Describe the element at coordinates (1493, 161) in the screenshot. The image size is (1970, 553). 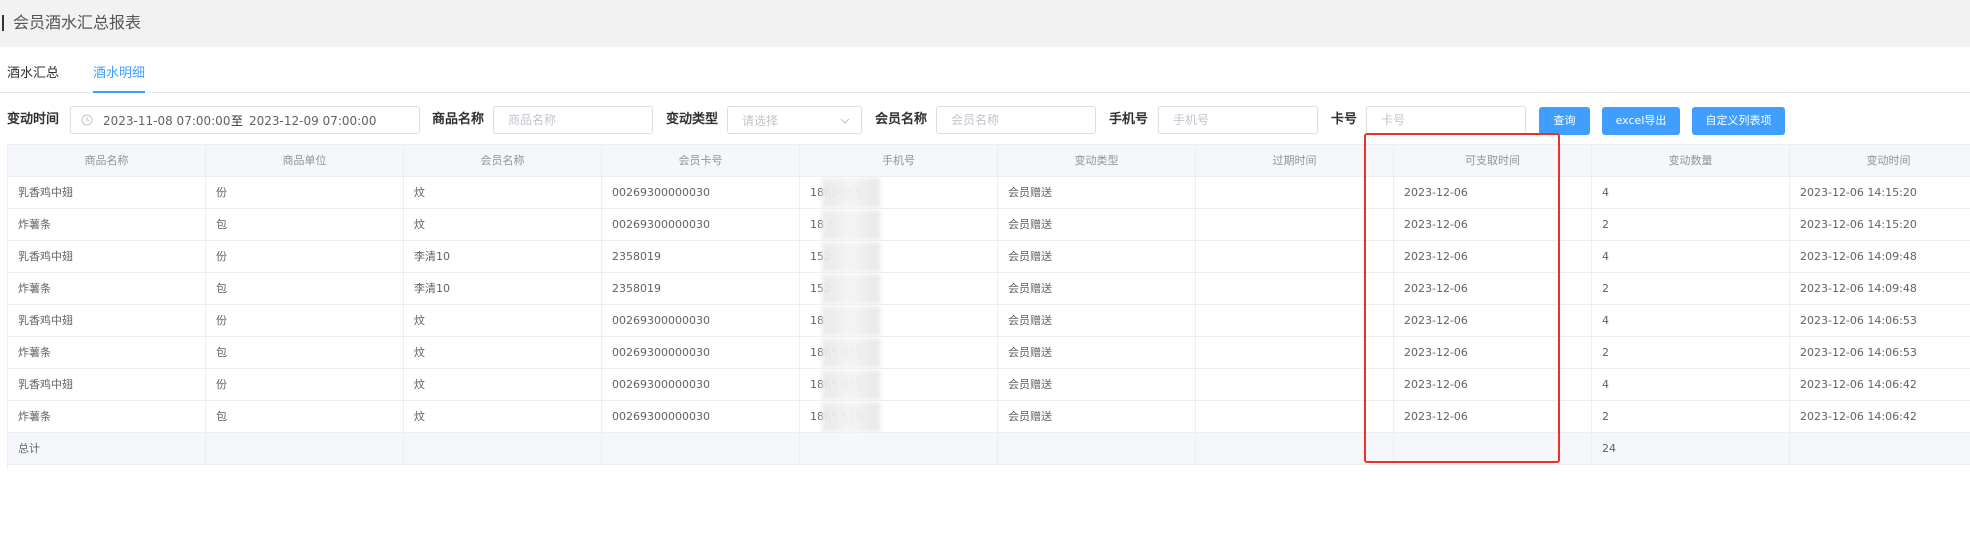
I see `header-withdrawable-time: 可支取时间` at that location.